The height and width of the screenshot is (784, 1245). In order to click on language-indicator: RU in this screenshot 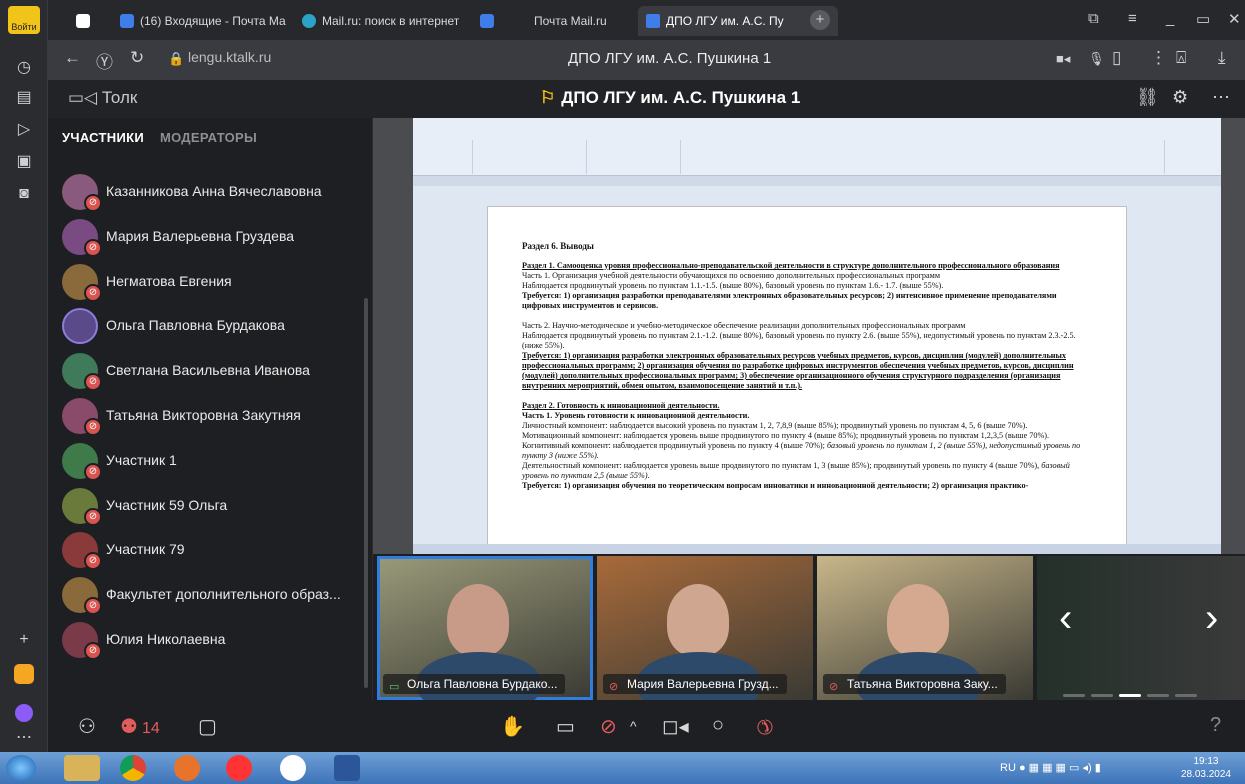, I will do `click(1008, 768)`.